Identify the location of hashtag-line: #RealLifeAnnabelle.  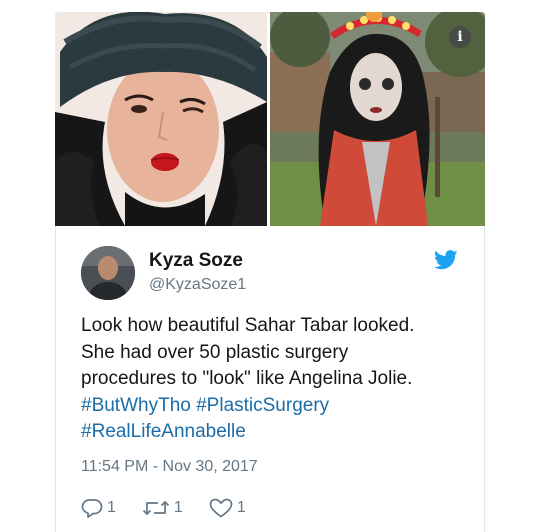
(281, 432).